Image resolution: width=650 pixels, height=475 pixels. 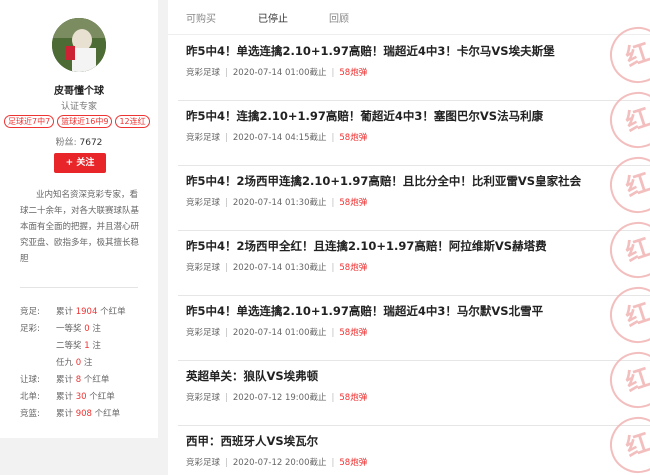 What do you see at coordinates (339, 17) in the screenshot?
I see `tab-review: 回顾` at bounding box center [339, 17].